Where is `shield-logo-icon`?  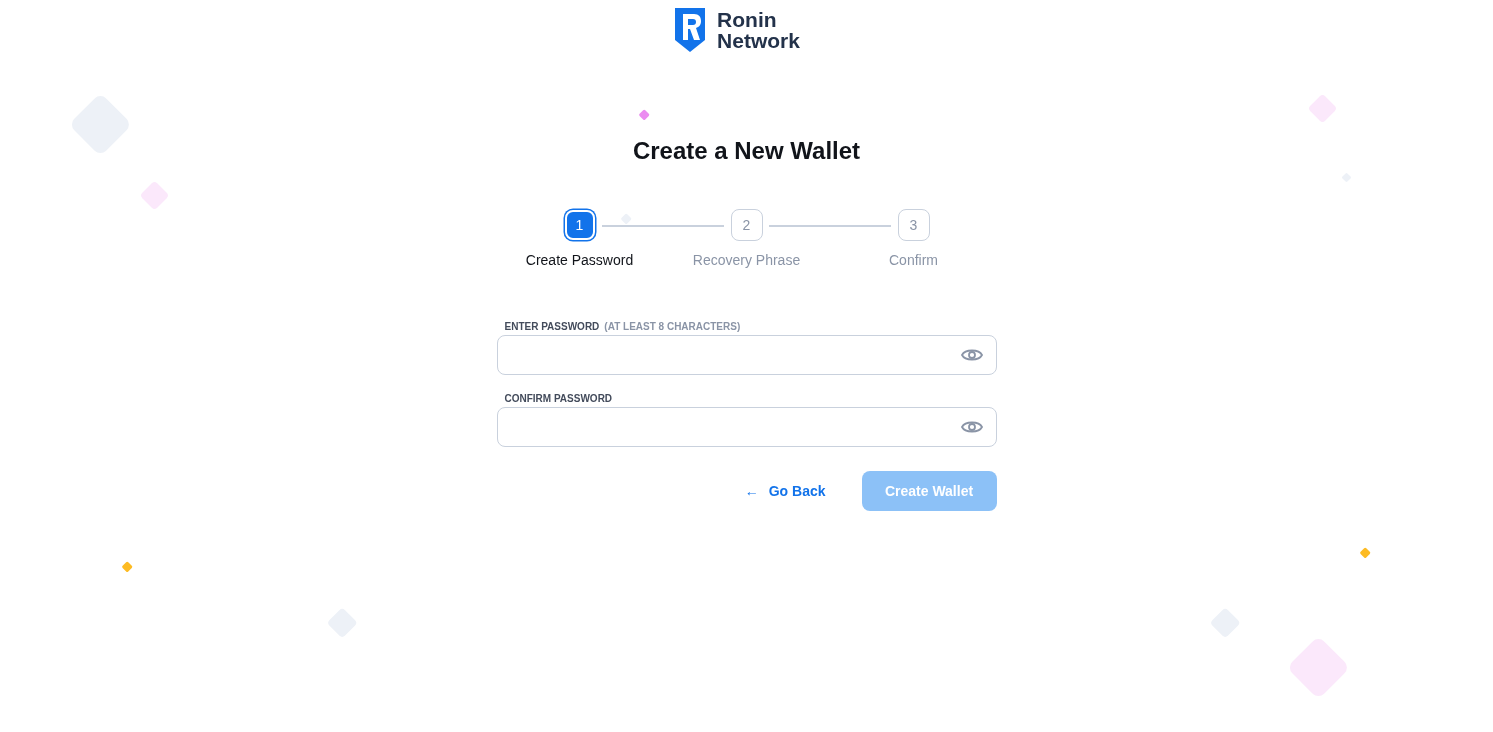 shield-logo-icon is located at coordinates (690, 30).